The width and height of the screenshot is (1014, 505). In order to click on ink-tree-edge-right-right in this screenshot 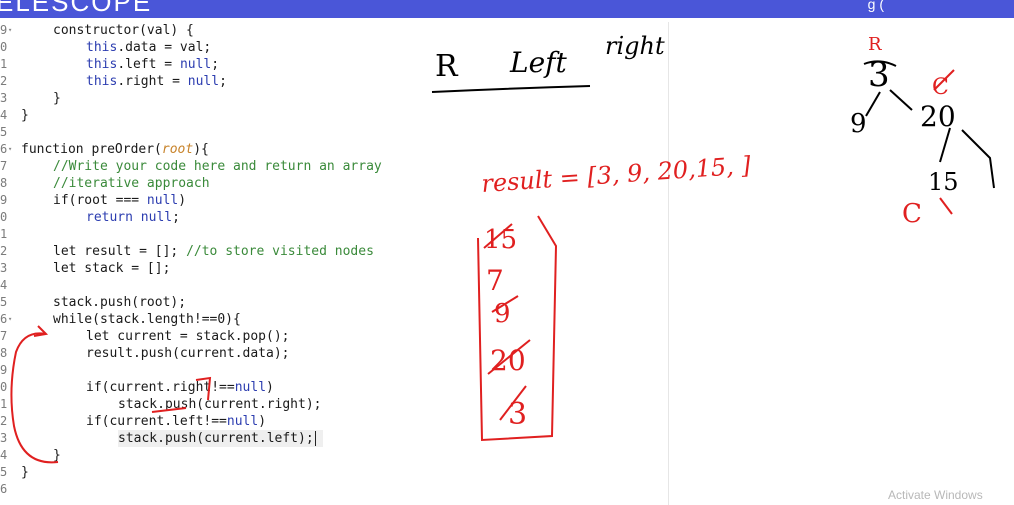, I will do `click(978, 159)`.